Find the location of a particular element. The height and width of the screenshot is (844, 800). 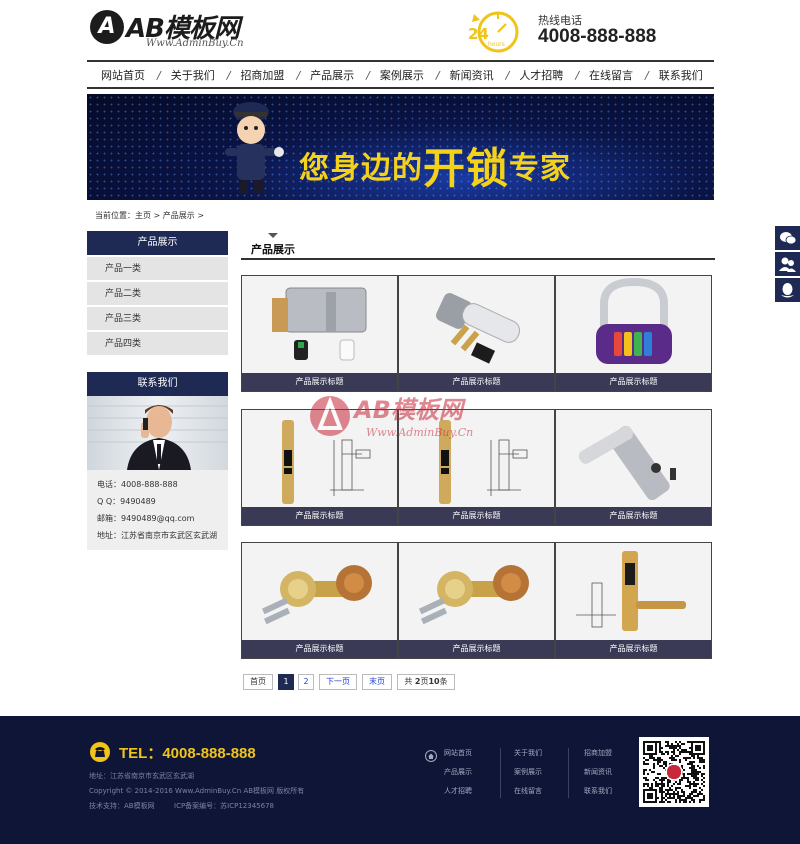

nav-item-7: 在线留言 / is located at coordinates (624, 75).